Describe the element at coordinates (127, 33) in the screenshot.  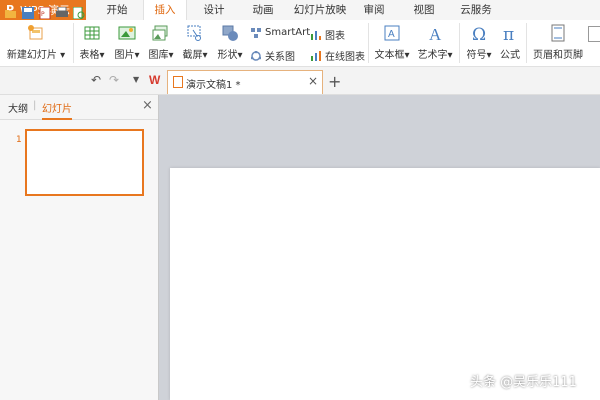
I see `picture-icon` at that location.